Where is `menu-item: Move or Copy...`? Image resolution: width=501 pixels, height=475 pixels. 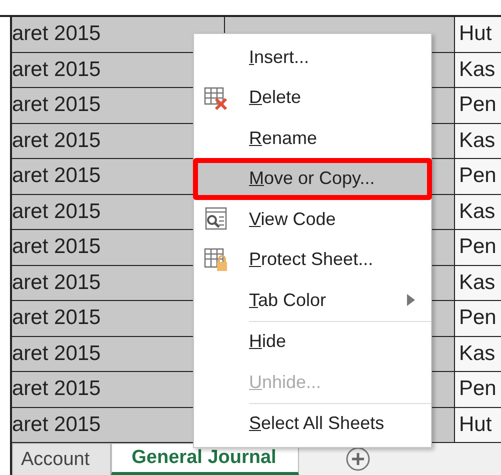 menu-item: Move or Copy... is located at coordinates (312, 178).